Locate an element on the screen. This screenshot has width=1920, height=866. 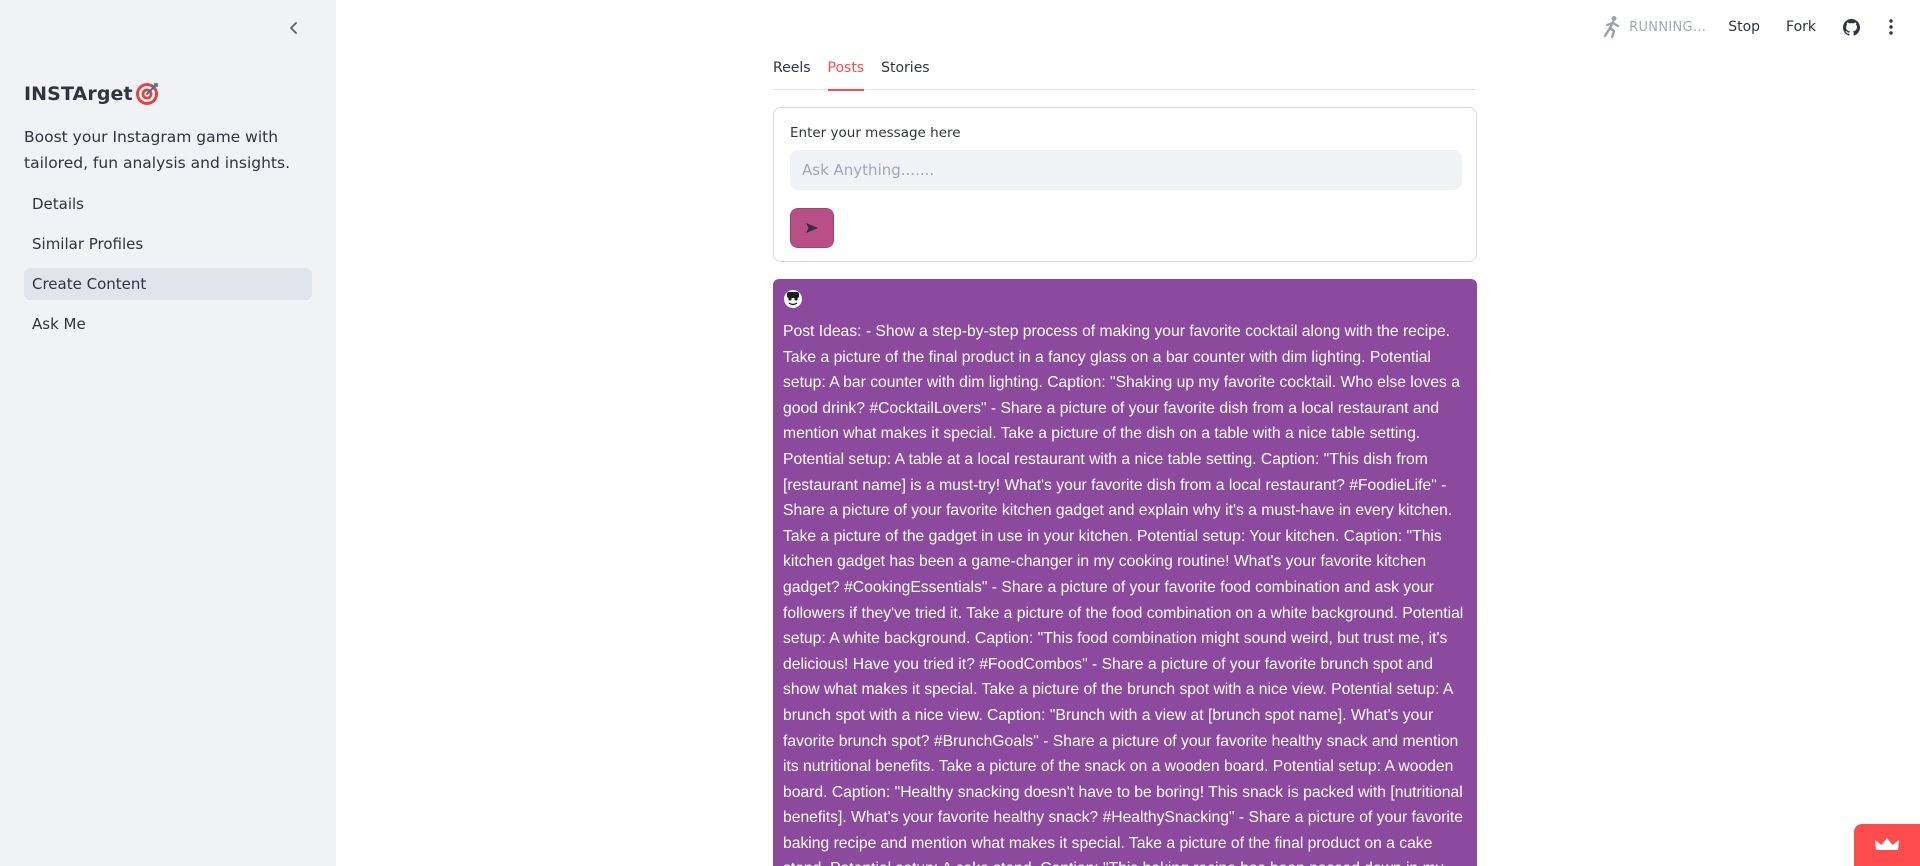
play-arrow-icon is located at coordinates (812, 228).